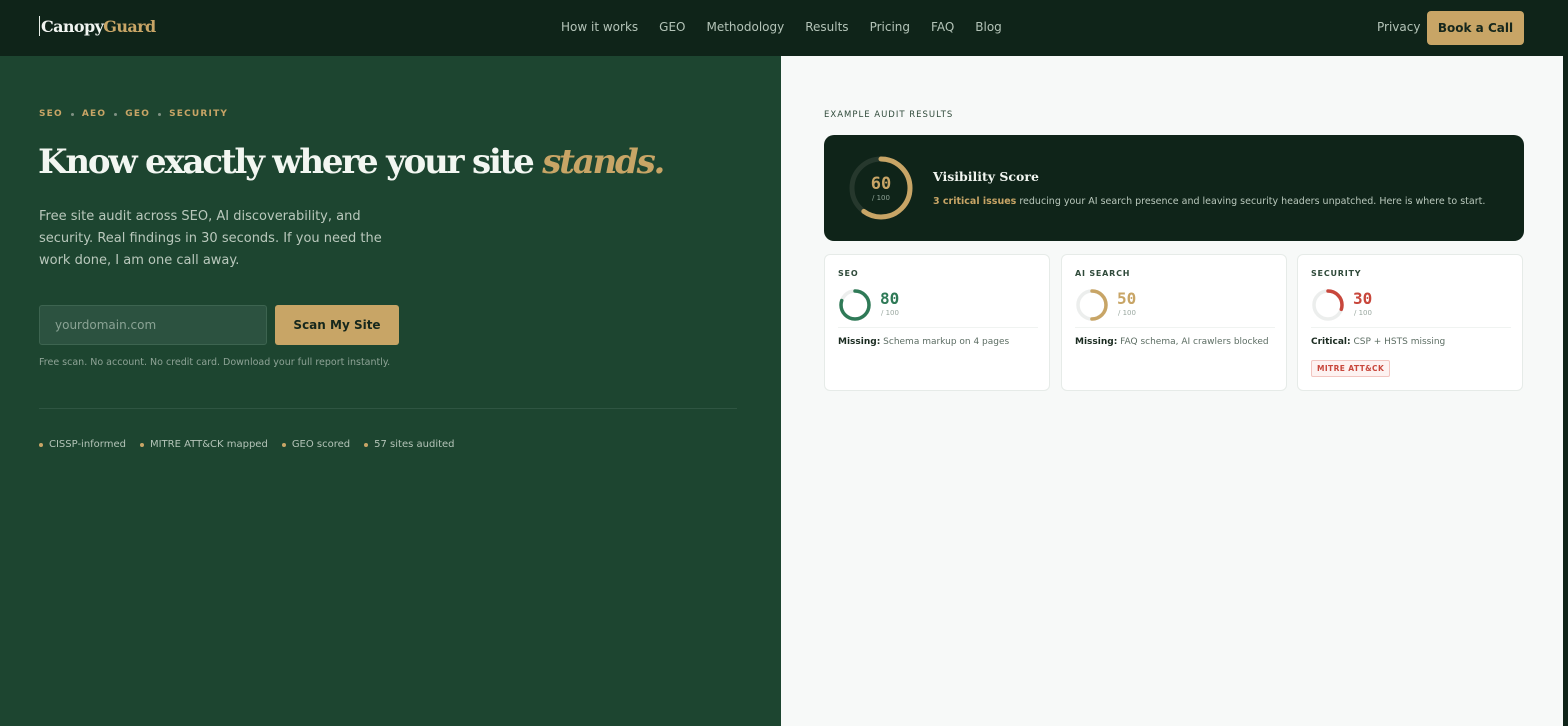  I want to click on nav-link-how-it-works: How it works, so click(599, 27).